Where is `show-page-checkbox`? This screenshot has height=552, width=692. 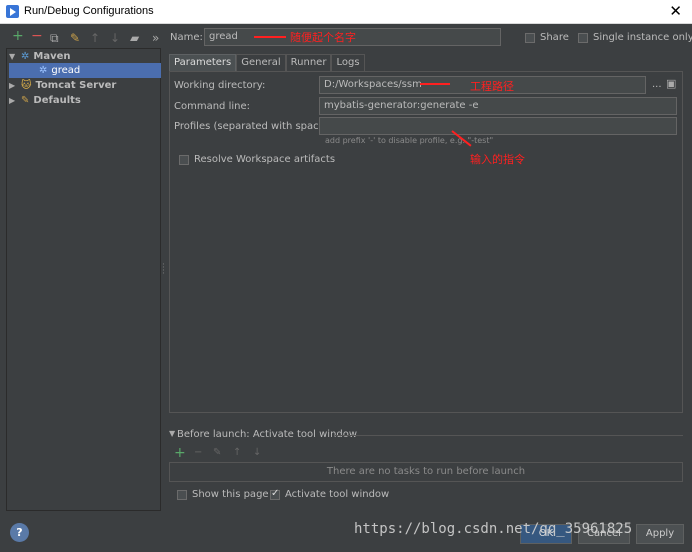
show-page-checkbox is located at coordinates (182, 495).